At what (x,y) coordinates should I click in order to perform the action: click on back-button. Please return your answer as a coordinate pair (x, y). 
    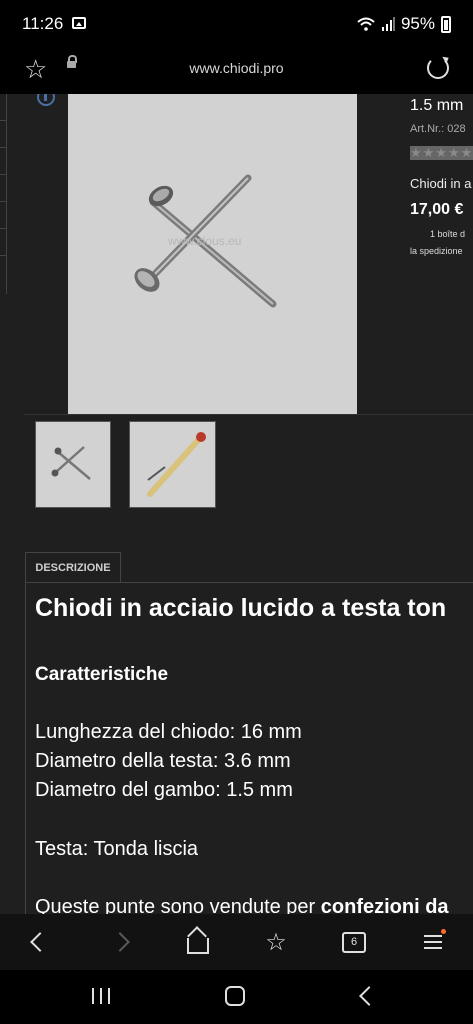
    Looking at the image, I should click on (40, 942).